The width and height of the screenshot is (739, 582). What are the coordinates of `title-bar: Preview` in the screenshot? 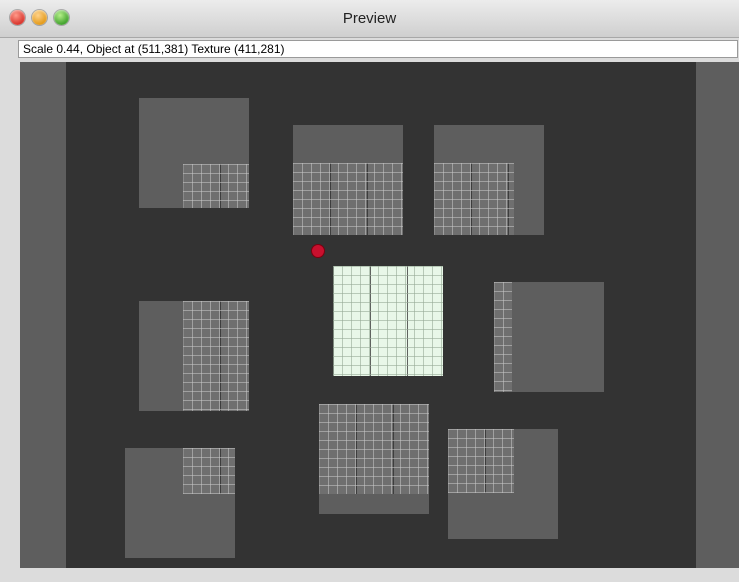 It's located at (369, 19).